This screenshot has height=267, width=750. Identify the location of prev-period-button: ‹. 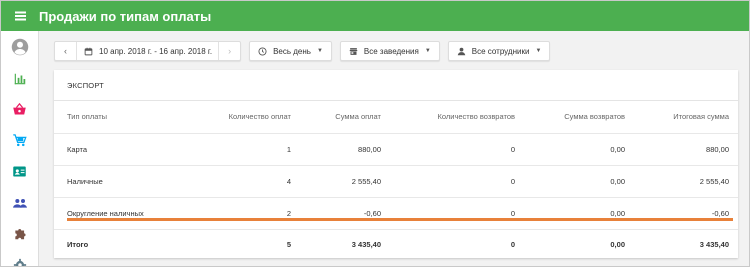
(65, 51).